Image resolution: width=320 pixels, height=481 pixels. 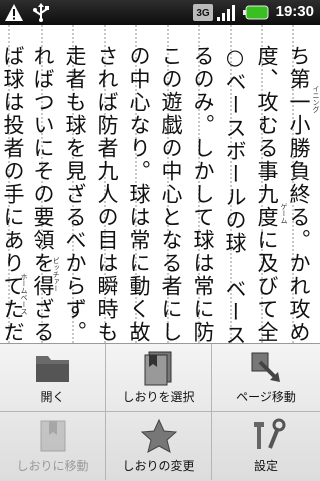 What do you see at coordinates (43, 194) in the screenshot?
I see `text-column: ればついにその要領を得ざるべし。今` at bounding box center [43, 194].